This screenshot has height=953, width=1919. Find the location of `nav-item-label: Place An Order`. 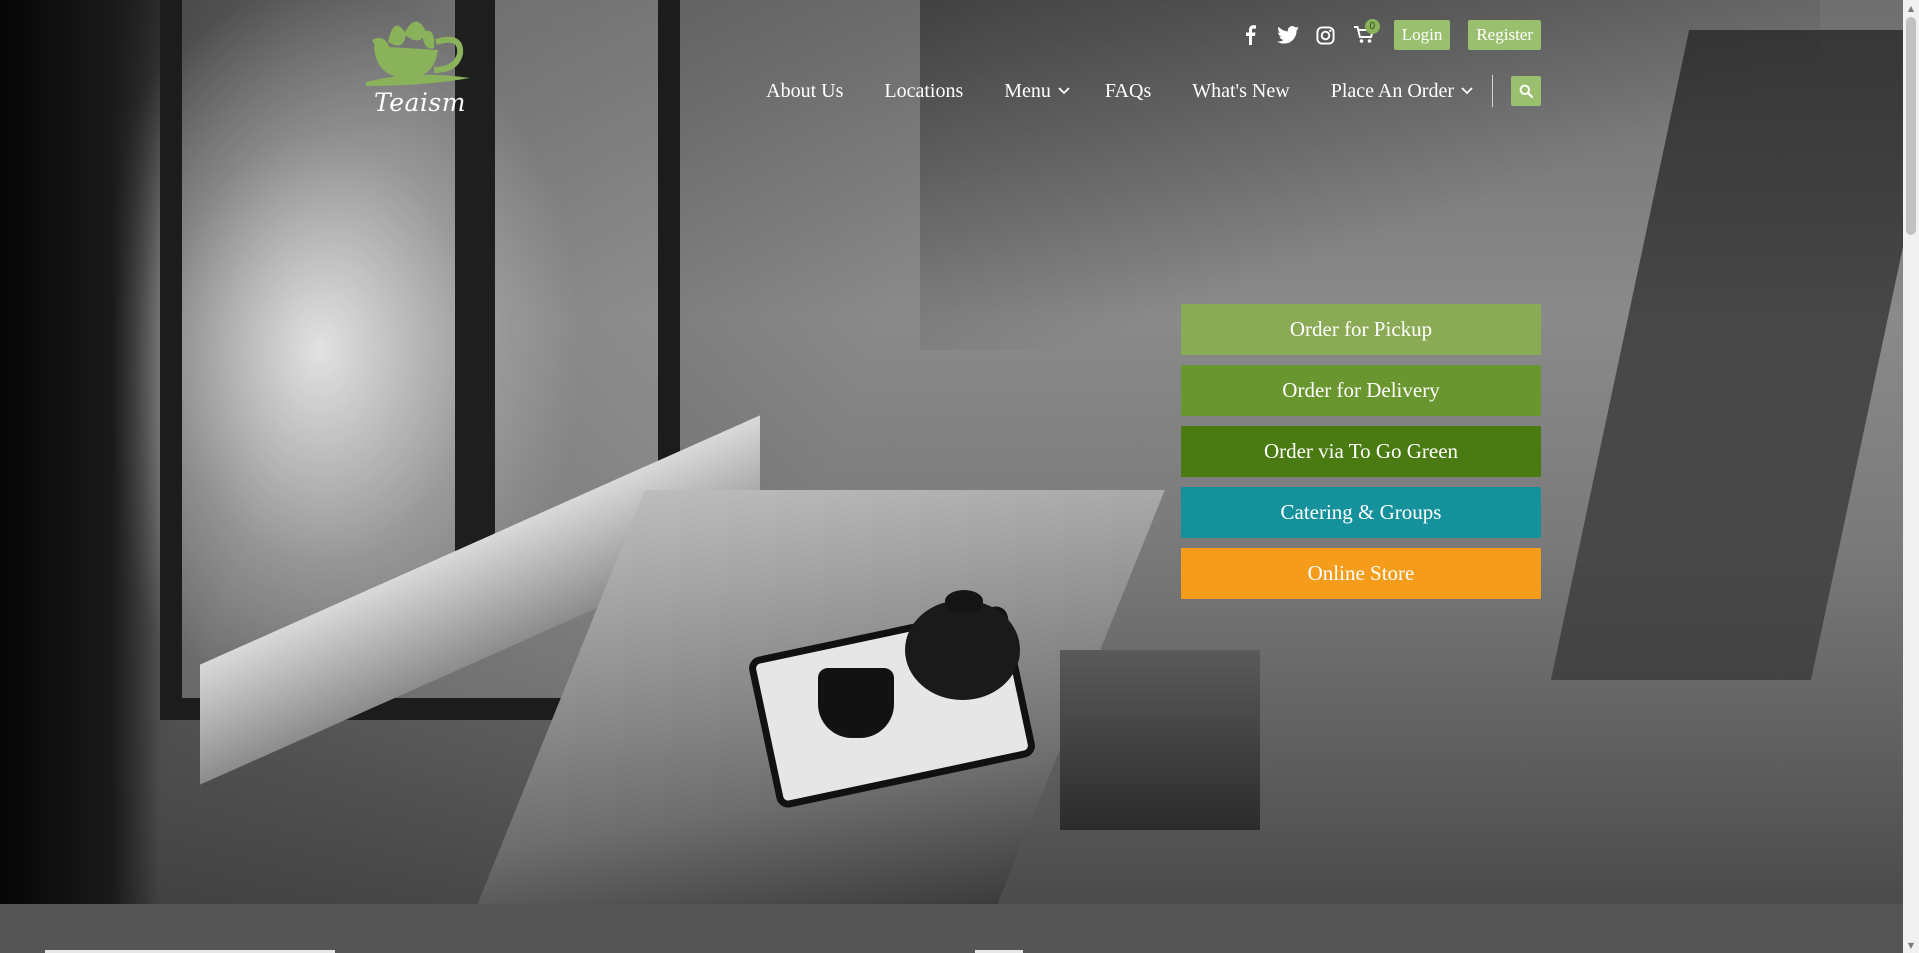

nav-item-label: Place An Order is located at coordinates (1392, 90).